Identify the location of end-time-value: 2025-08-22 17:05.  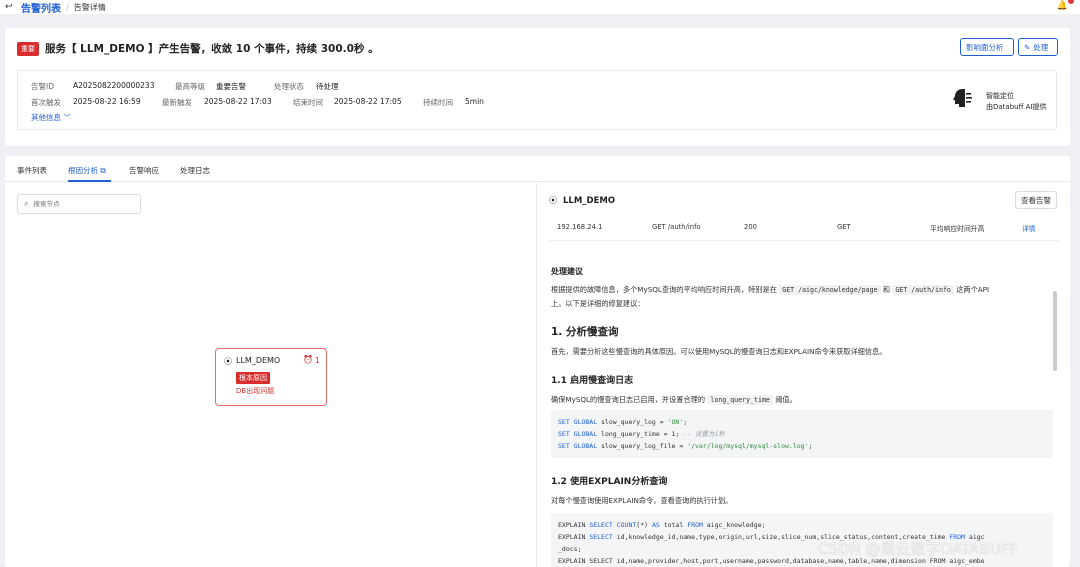
(368, 101).